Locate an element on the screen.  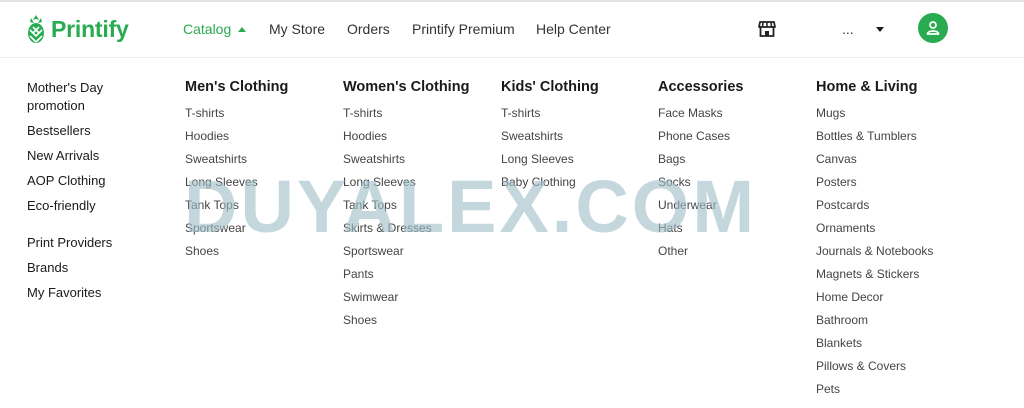
column-title: Women's Clothing is located at coordinates (406, 87).